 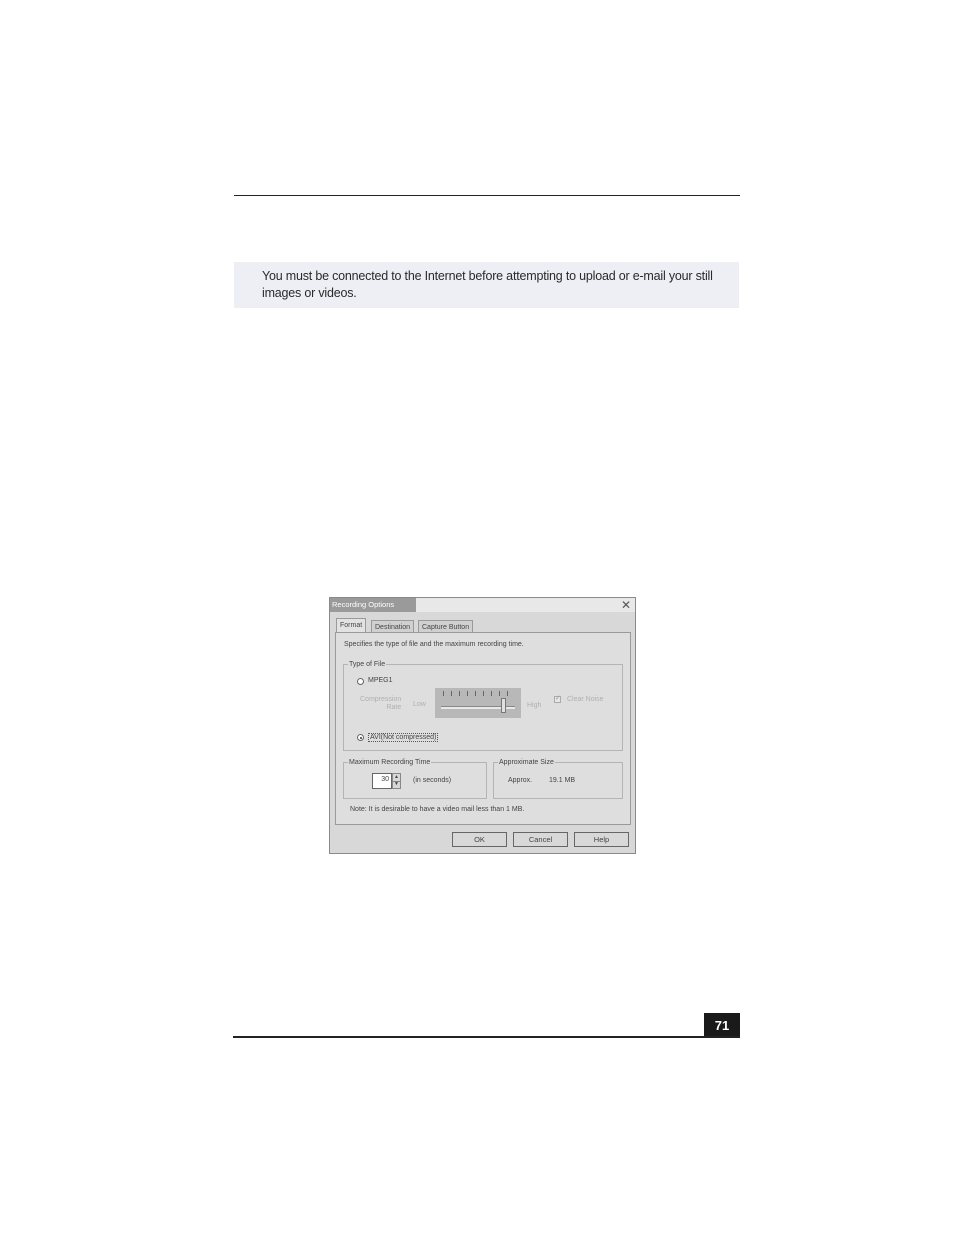 I want to click on slider-ticks, so click(x=478, y=693).